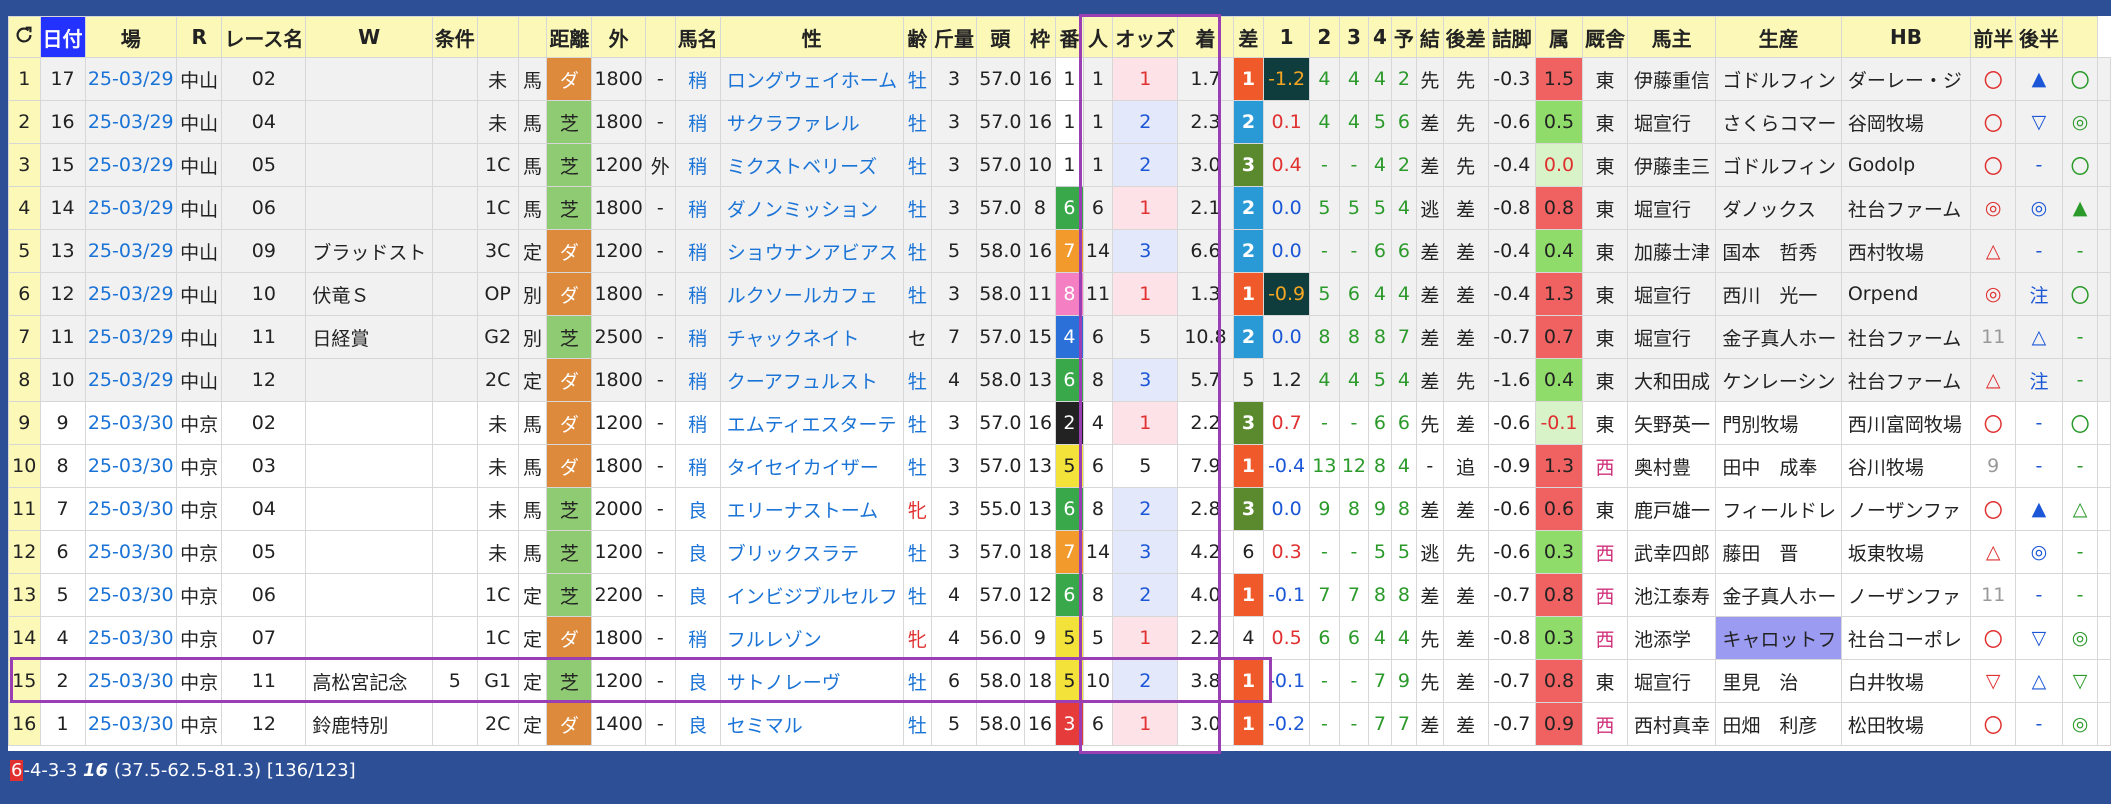  I want to click on cell-horse: ダノンミッション, so click(811, 208).